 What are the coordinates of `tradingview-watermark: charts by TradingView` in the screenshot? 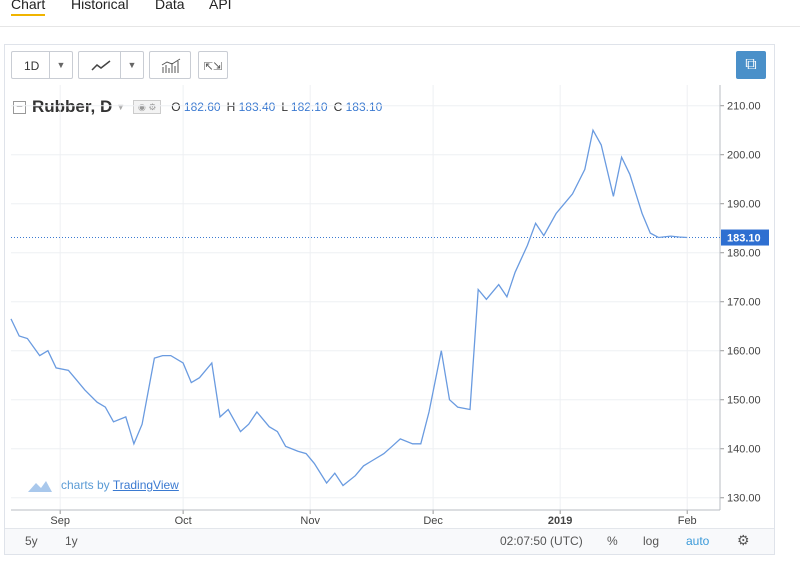 It's located at (103, 486).